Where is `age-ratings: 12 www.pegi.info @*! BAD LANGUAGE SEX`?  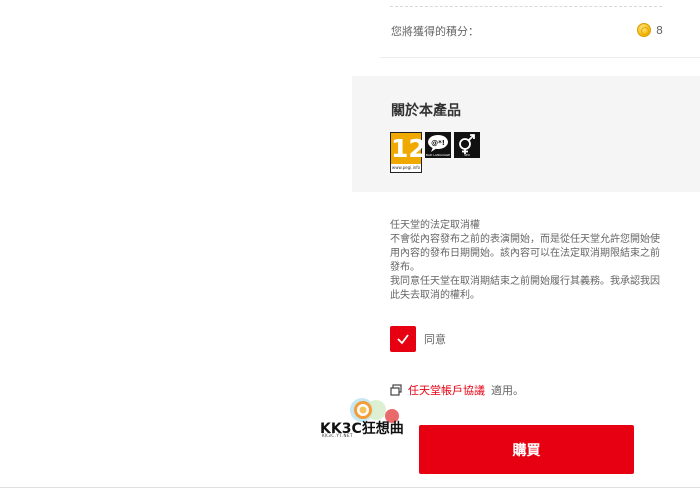 age-ratings: 12 www.pegi.info @*! BAD LANGUAGE SEX is located at coordinates (435, 152).